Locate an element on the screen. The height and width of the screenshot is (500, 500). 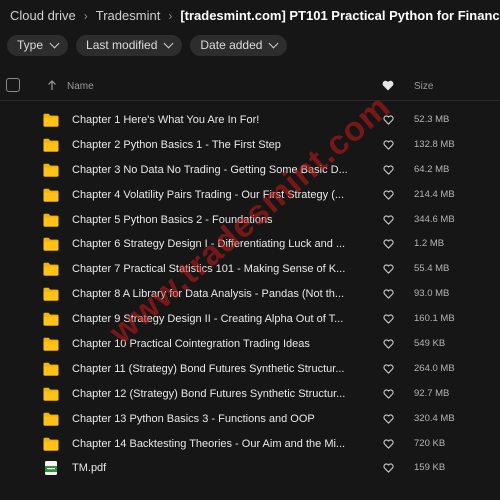
table-header: Name Size is located at coordinates (250, 86).